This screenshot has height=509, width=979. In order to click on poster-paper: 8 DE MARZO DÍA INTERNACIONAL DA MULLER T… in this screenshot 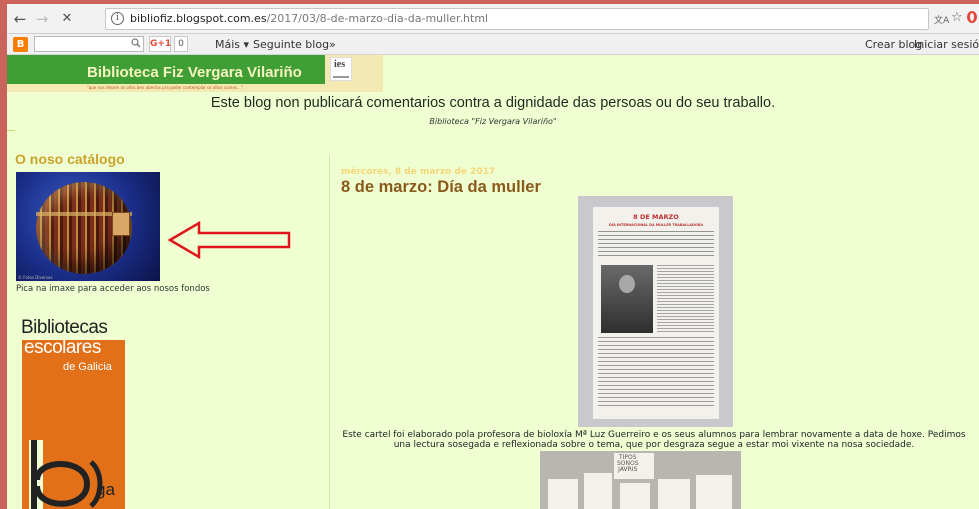, I will do `click(656, 313)`.